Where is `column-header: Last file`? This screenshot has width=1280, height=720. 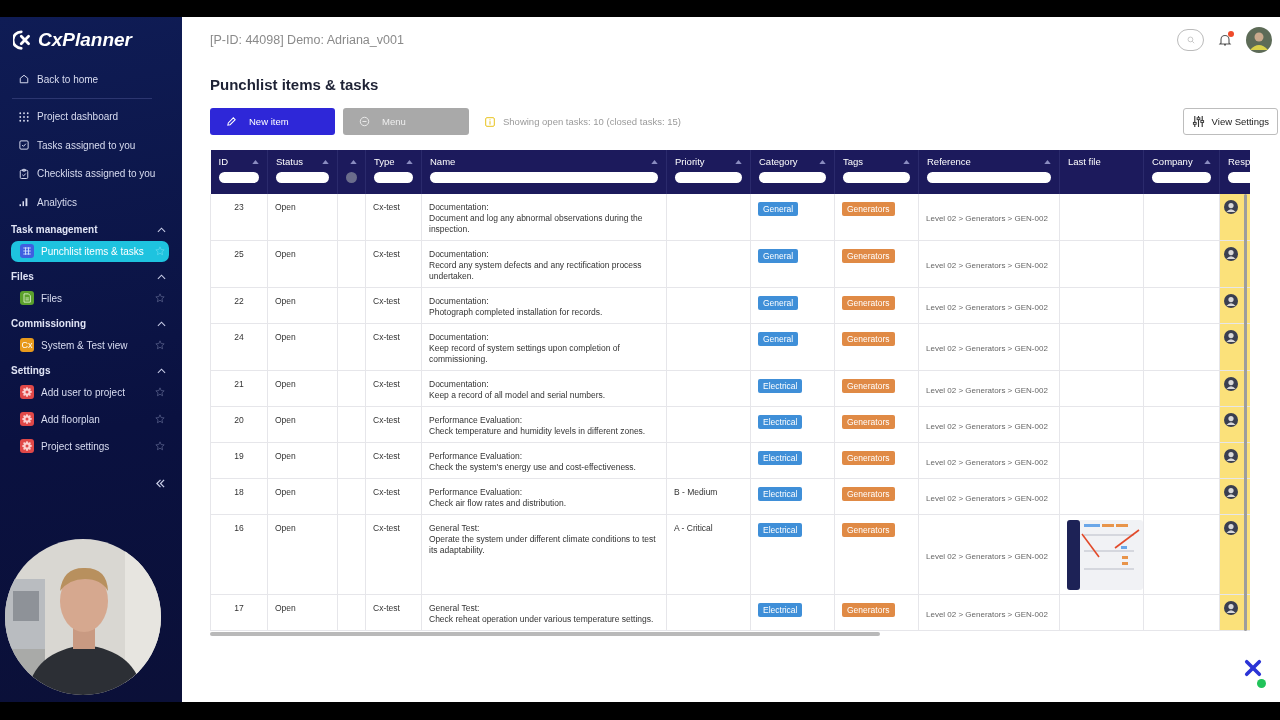
column-header: Last file is located at coordinates (1084, 161).